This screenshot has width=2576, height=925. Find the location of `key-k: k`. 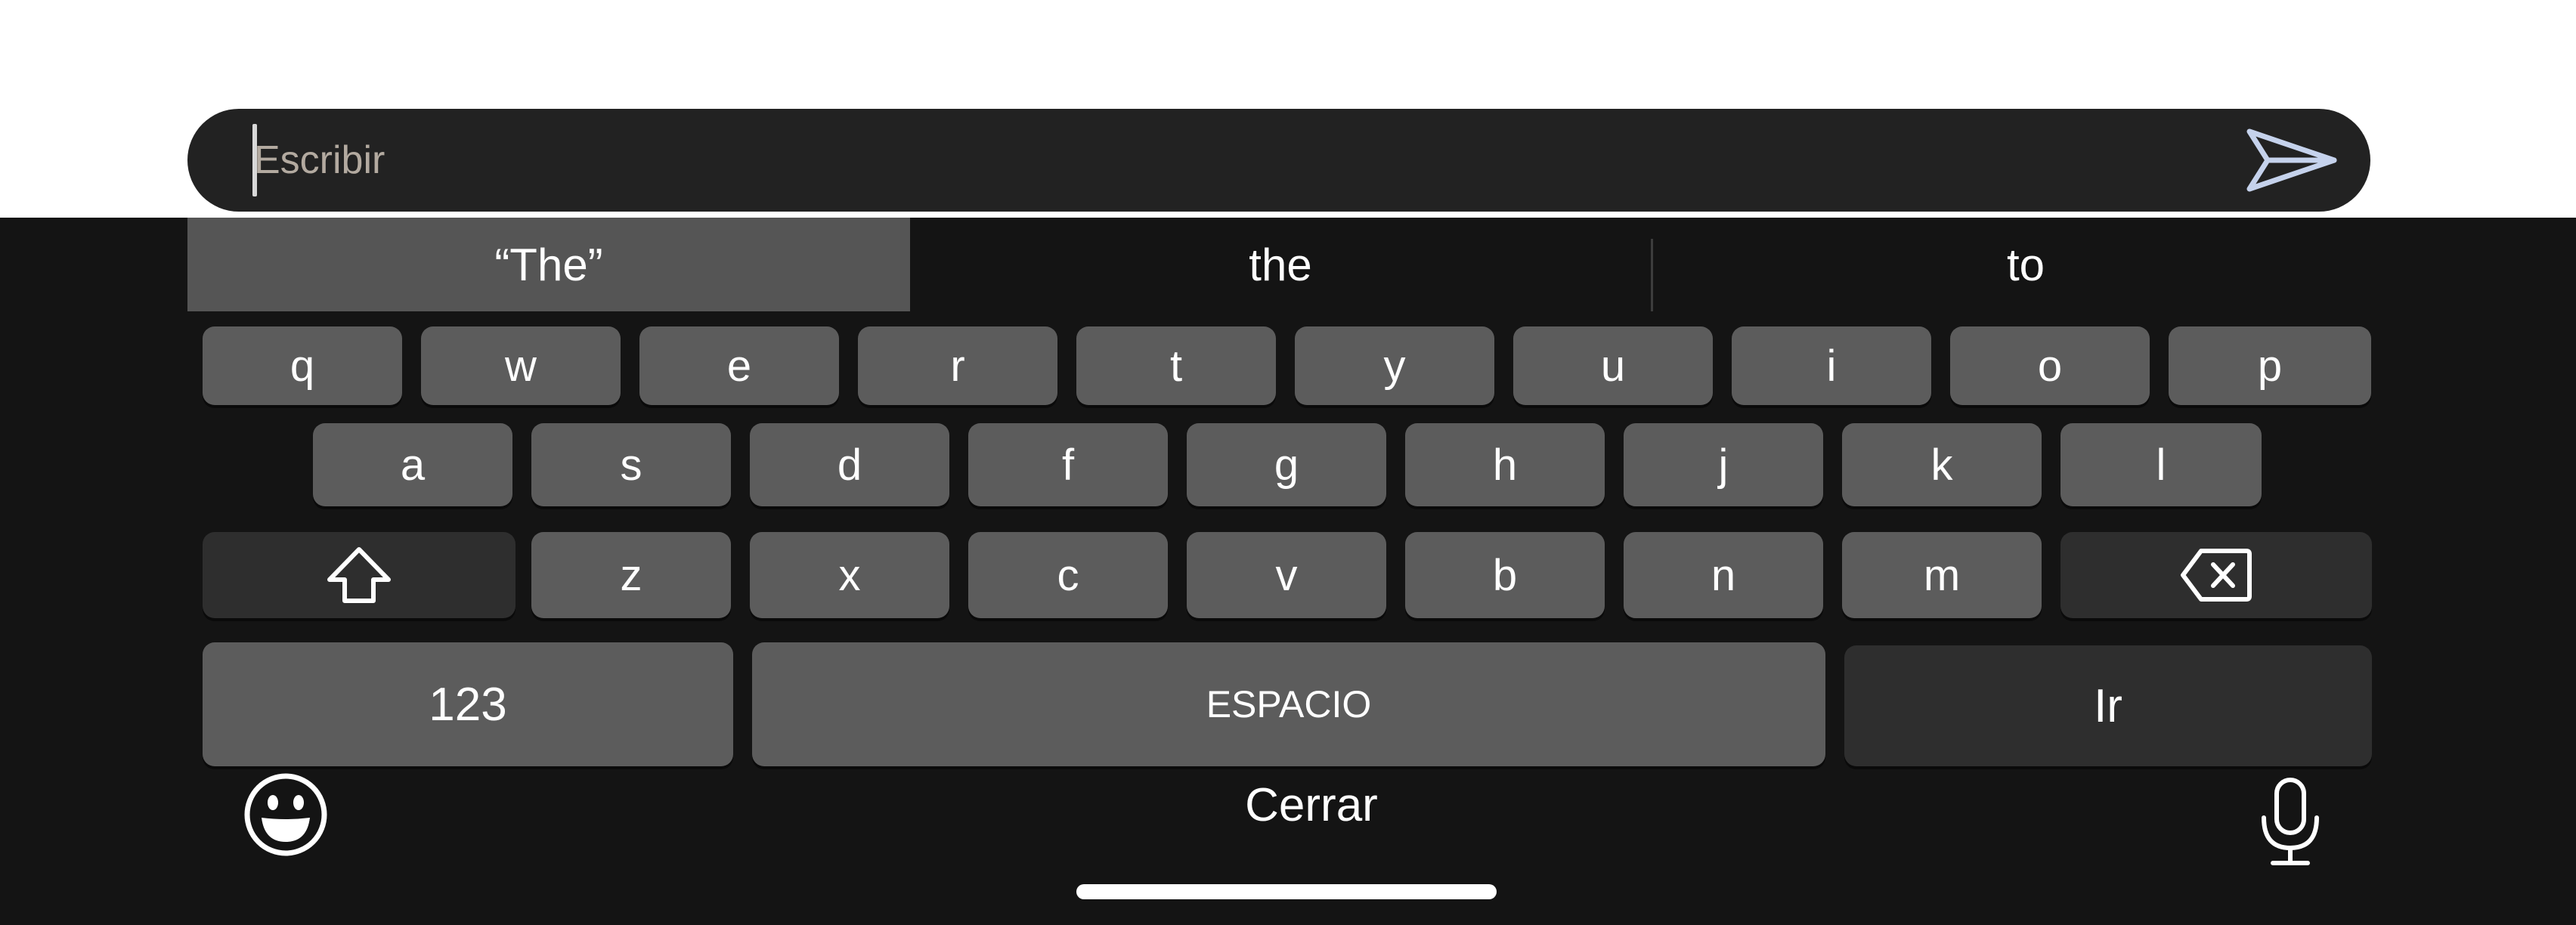

key-k: k is located at coordinates (1942, 464).